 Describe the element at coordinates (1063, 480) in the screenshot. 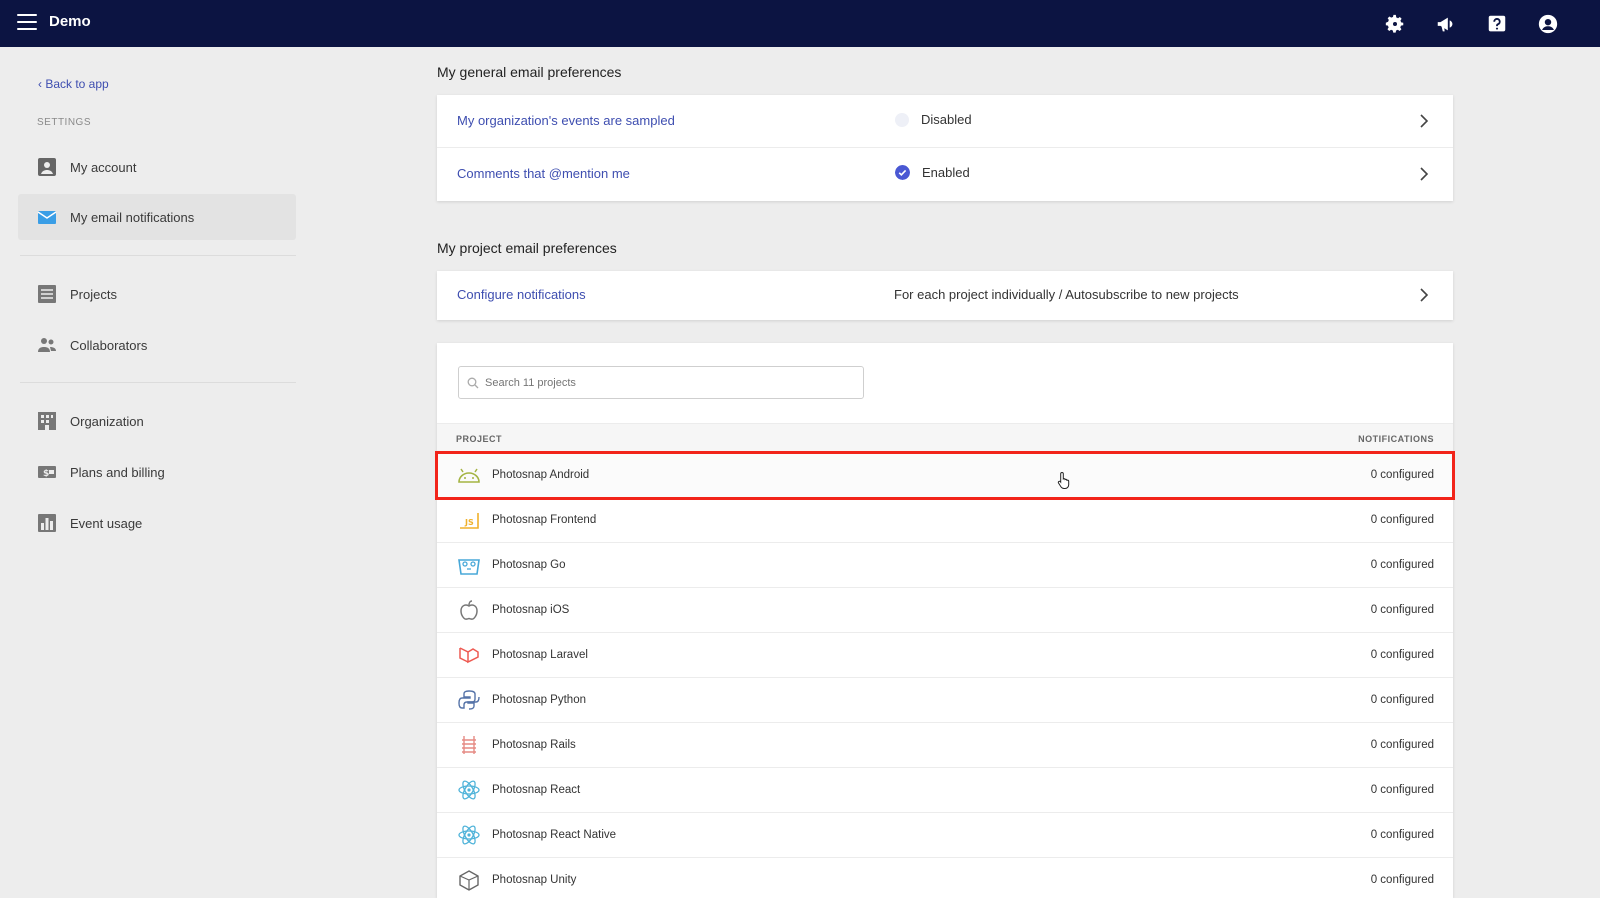

I see `hand-cursor-icon` at that location.